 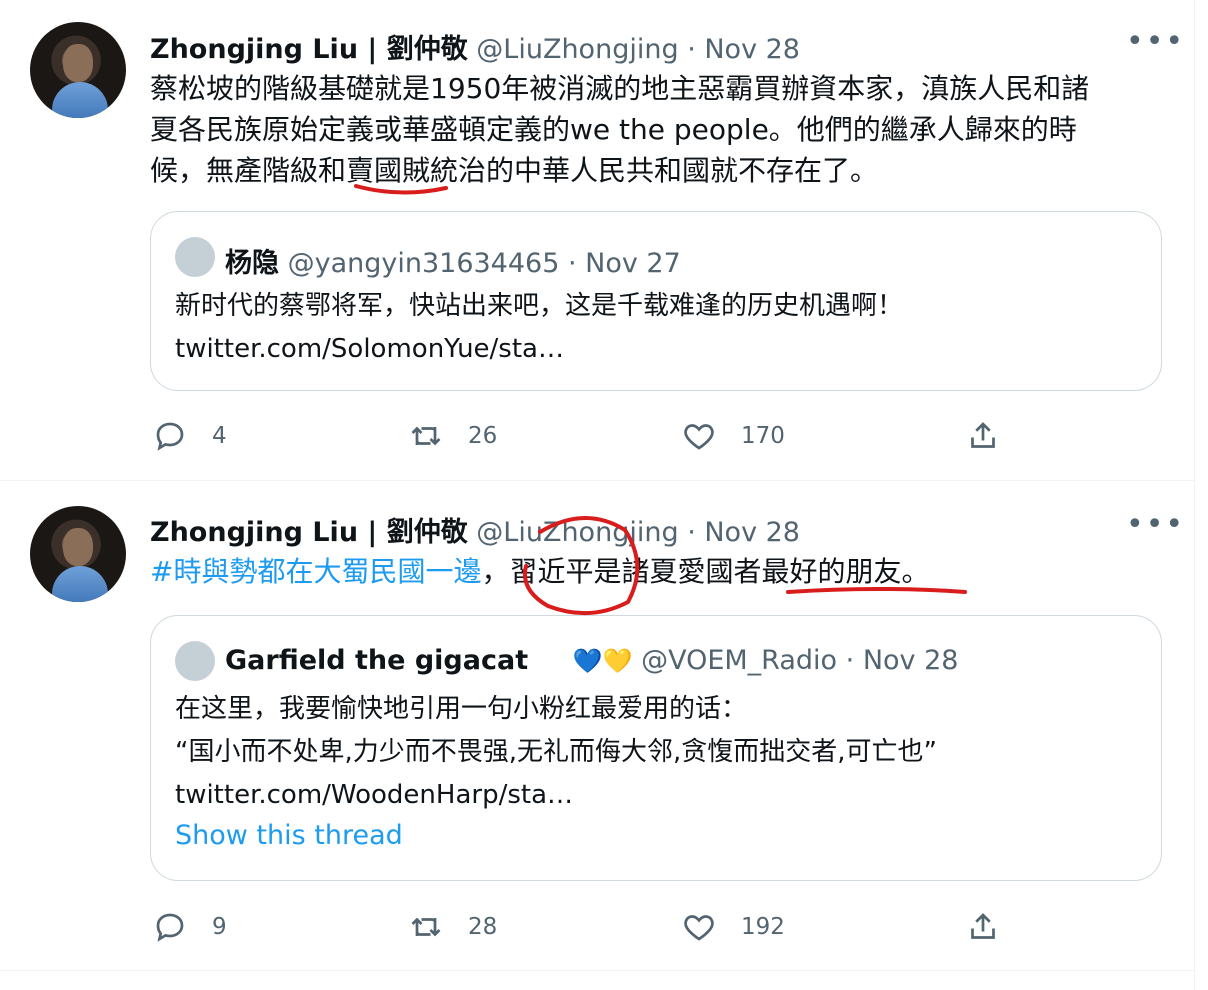 I want to click on tweet-text-rest: ，習近平是諸夏愛國者最好的朋友。, so click(x=705, y=571).